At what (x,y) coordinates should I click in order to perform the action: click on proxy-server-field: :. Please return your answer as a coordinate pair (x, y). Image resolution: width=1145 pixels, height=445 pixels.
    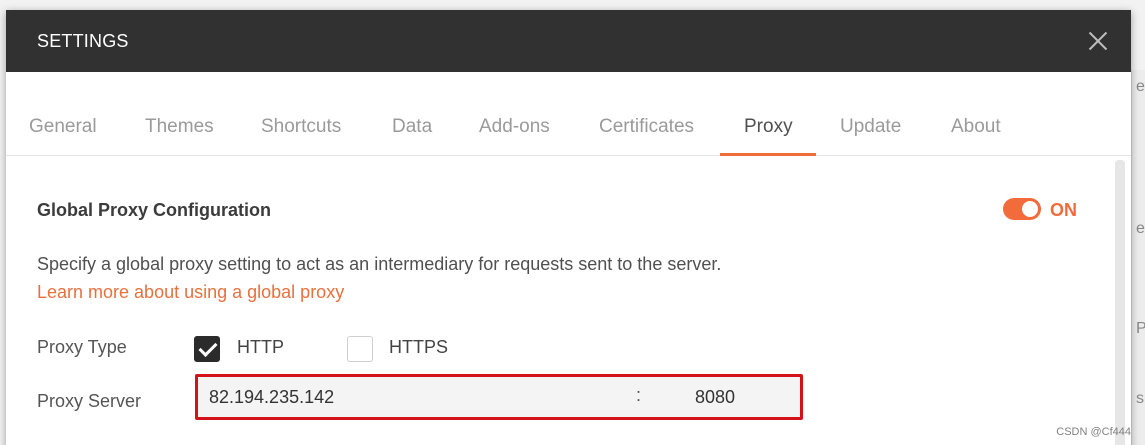
    Looking at the image, I should click on (499, 397).